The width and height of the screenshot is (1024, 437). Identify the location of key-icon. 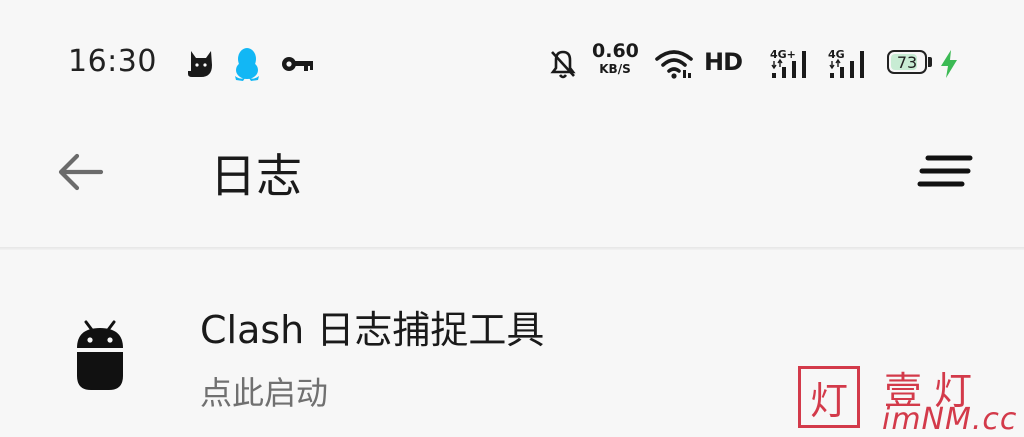
(298, 64).